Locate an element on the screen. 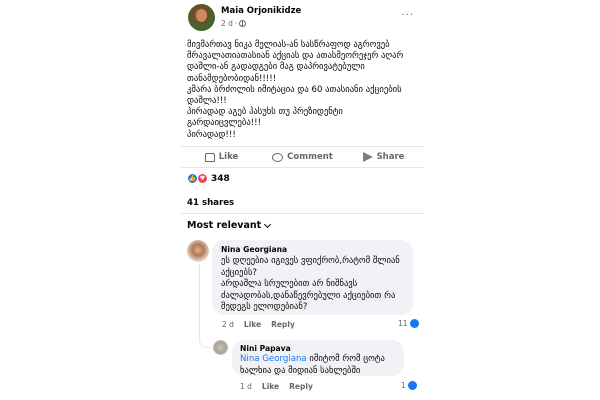  author-name: Maia Orjonikidze is located at coordinates (261, 11).